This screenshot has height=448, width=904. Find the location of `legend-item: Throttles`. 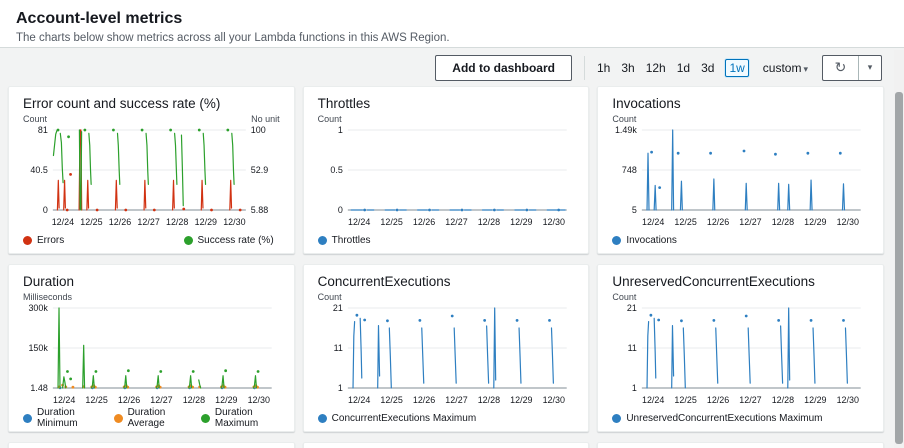

legend-item: Throttles is located at coordinates (344, 240).